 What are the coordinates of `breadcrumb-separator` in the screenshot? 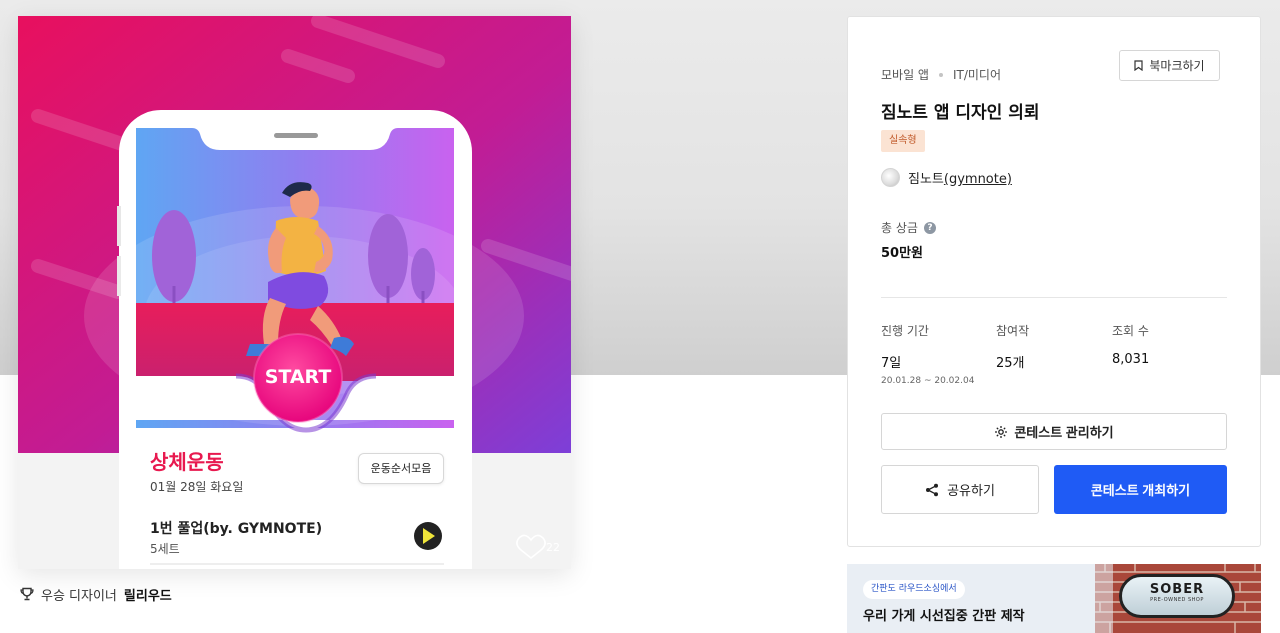 It's located at (940, 74).